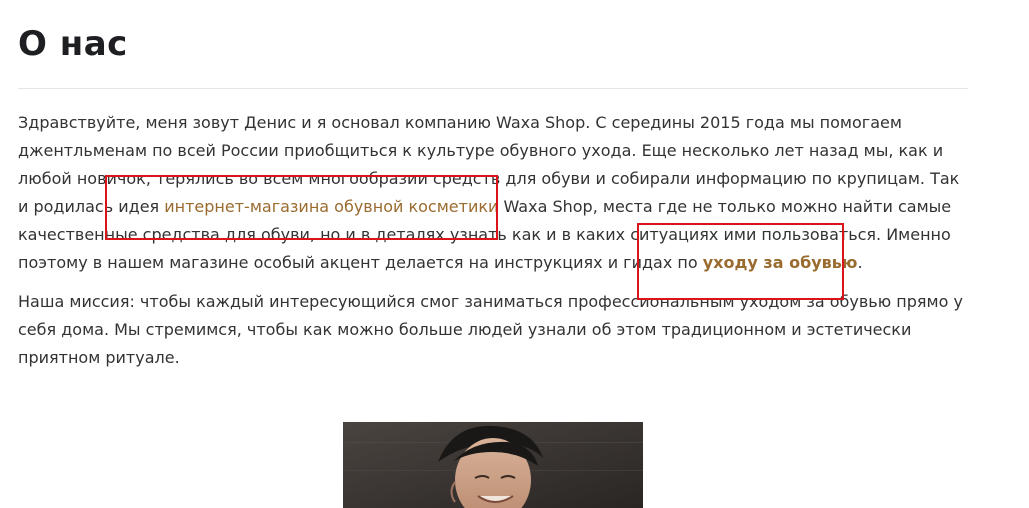  I want to click on title-divider, so click(493, 88).